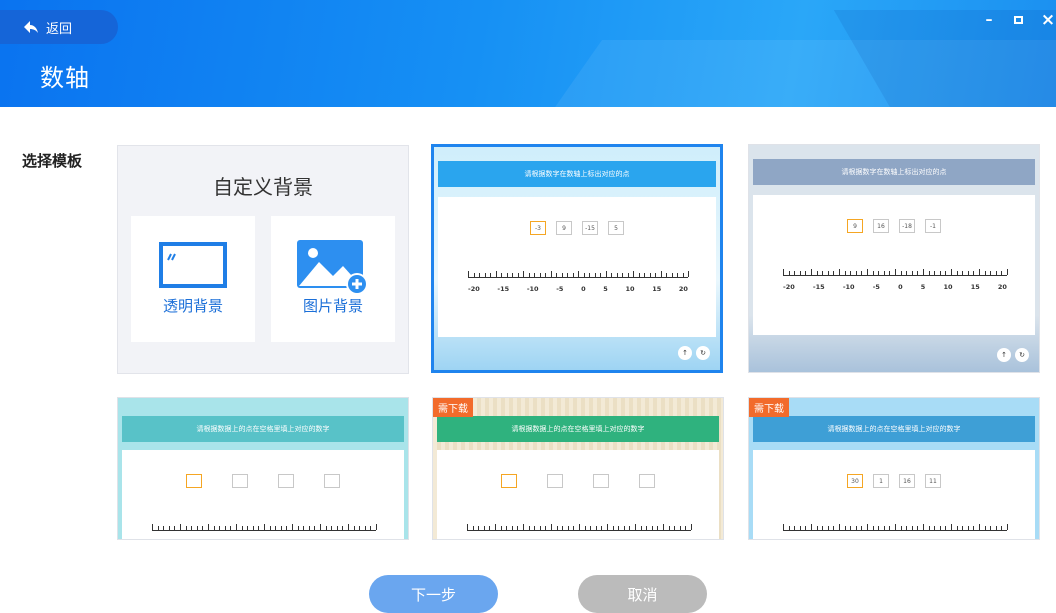 The height and width of the screenshot is (613, 1056). What do you see at coordinates (989, 20) in the screenshot?
I see `minimize-button: –` at bounding box center [989, 20].